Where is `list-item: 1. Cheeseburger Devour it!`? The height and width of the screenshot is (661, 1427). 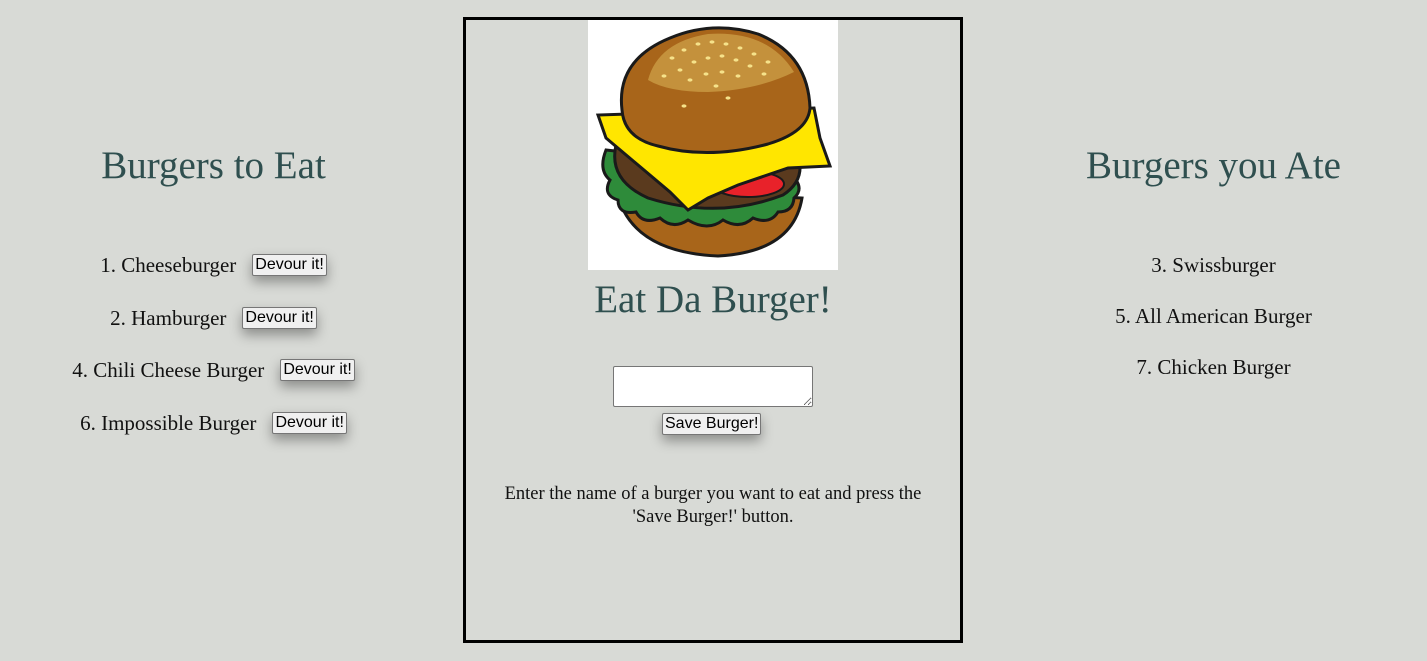
list-item: 1. Cheeseburger Devour it! is located at coordinates (213, 276).